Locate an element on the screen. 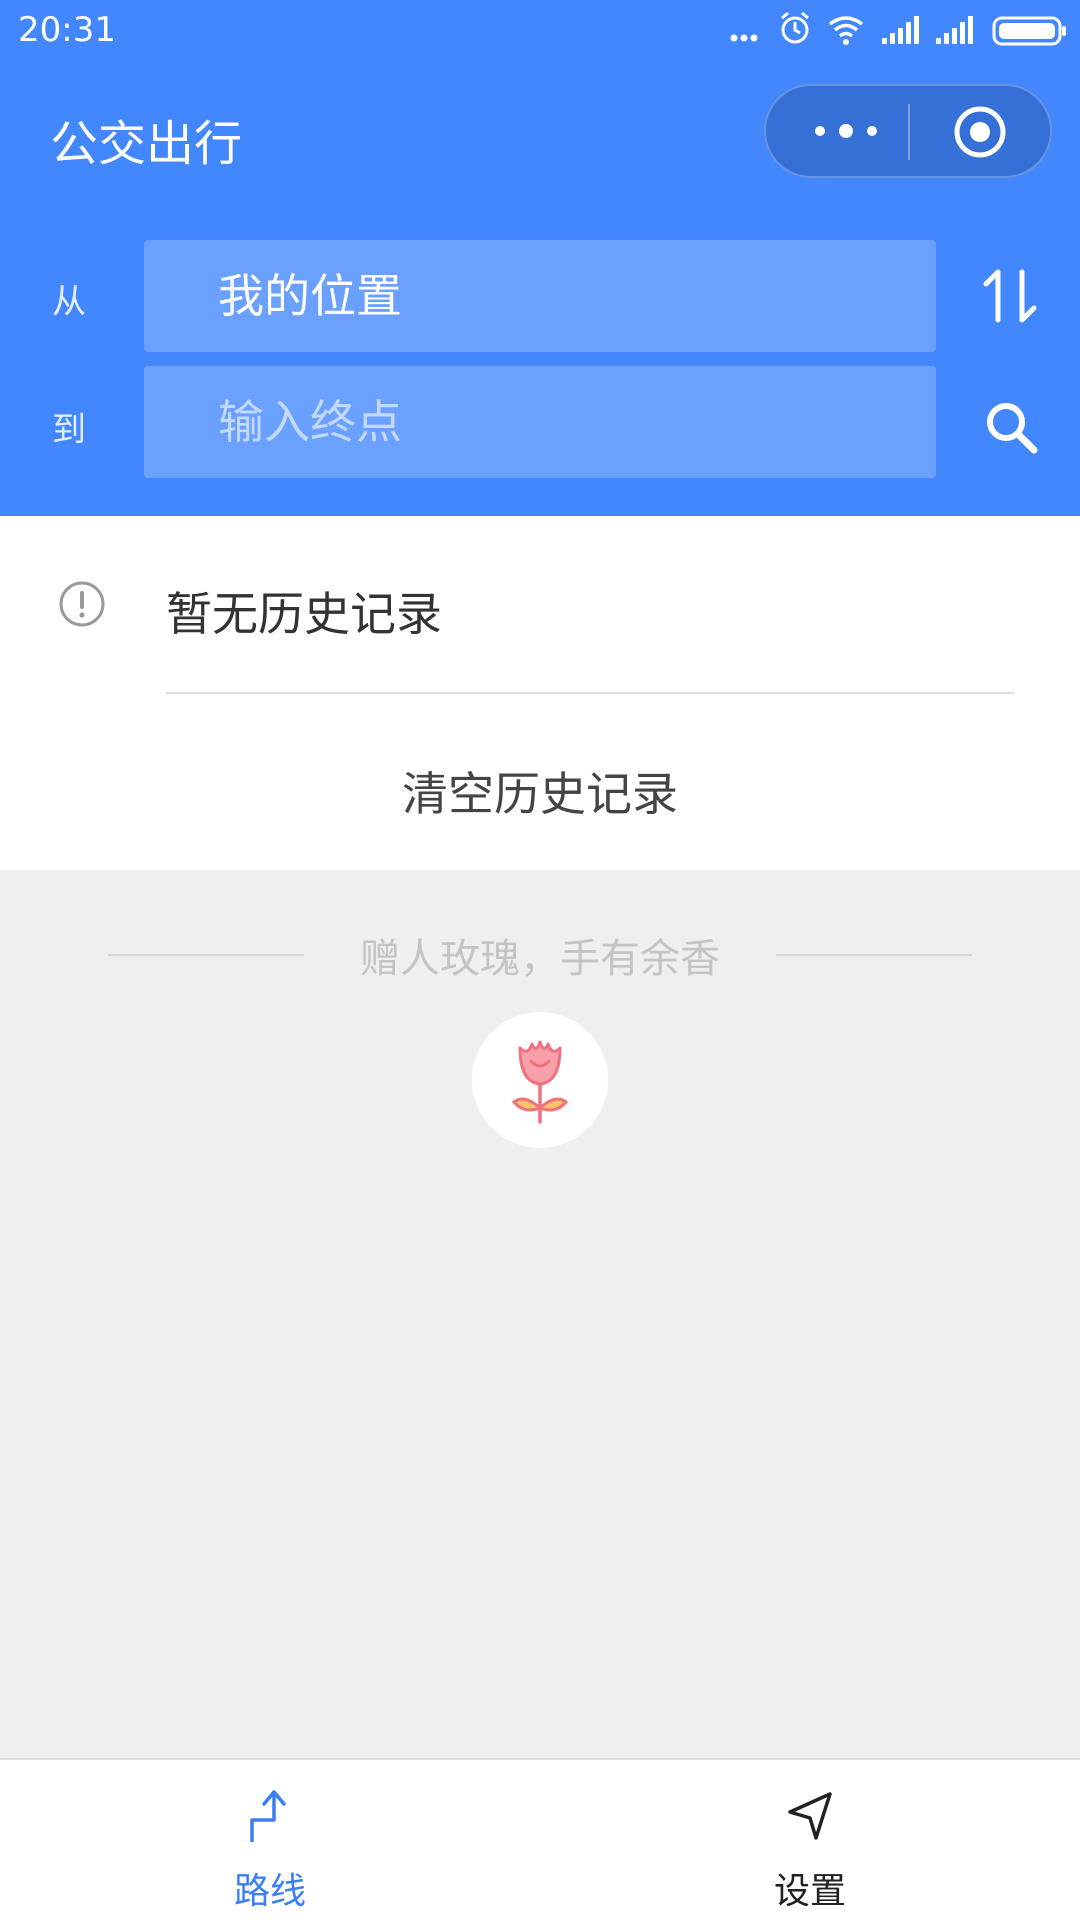  rose-icon is located at coordinates (540, 1082).